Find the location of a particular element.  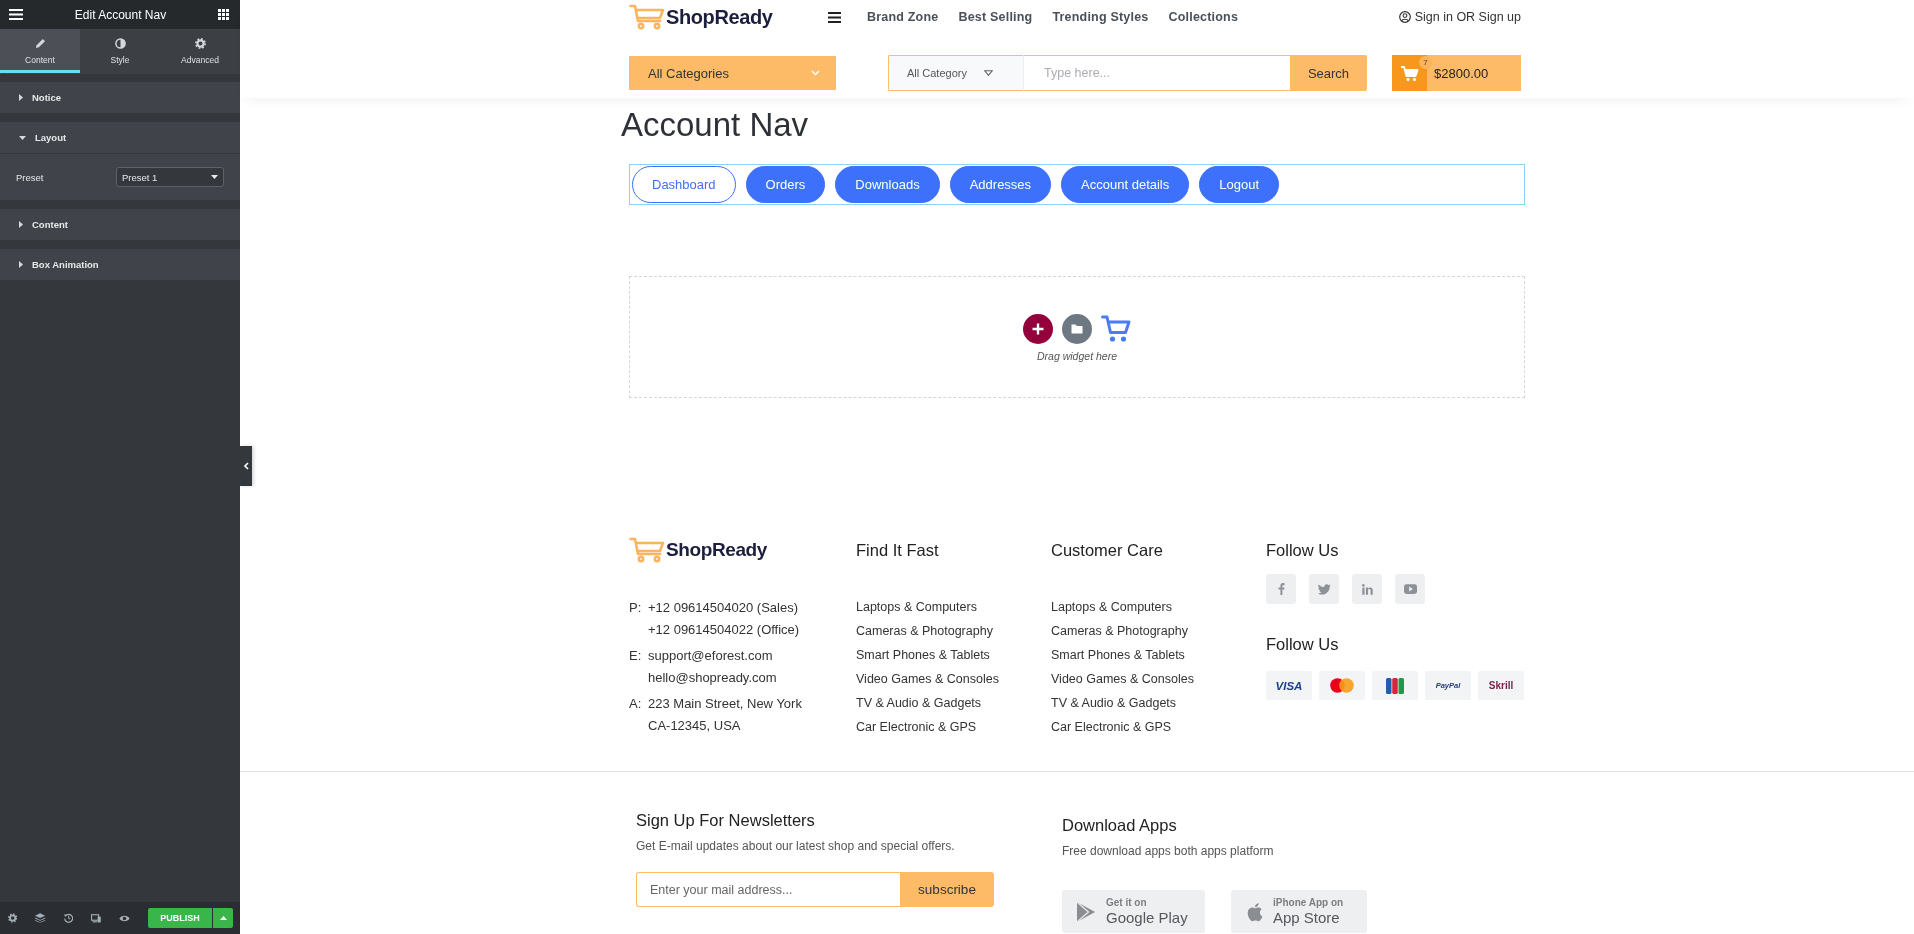

category-select: All Category is located at coordinates (956, 73).